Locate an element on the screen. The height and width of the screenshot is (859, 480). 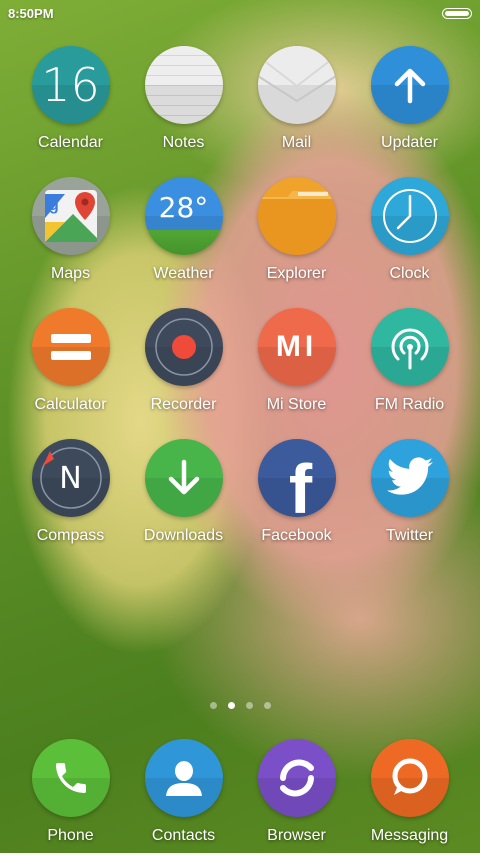
app-label: Mail is located at coordinates (296, 142).